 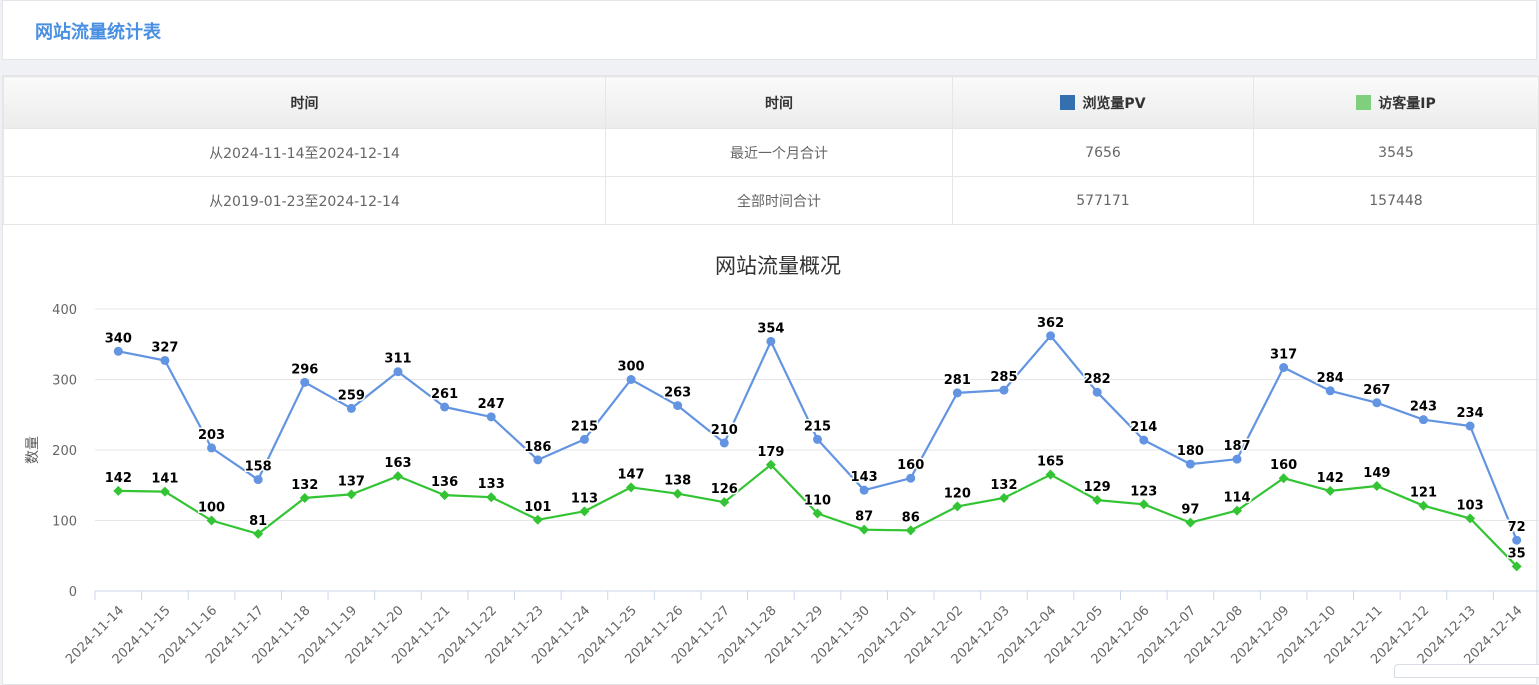 I want to click on data-label: 261, so click(x=444, y=394).